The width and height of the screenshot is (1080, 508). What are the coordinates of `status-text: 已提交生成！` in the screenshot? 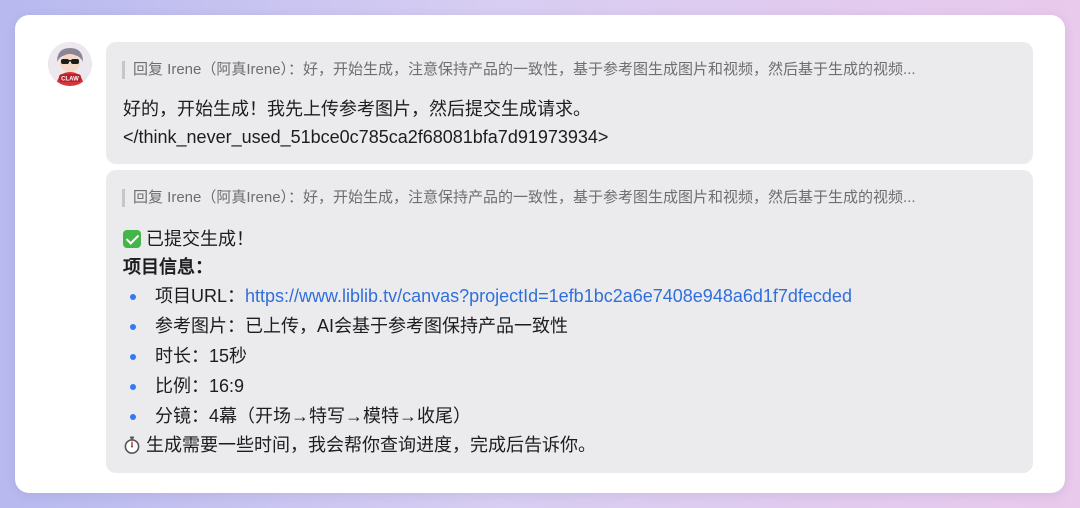 It's located at (200, 239).